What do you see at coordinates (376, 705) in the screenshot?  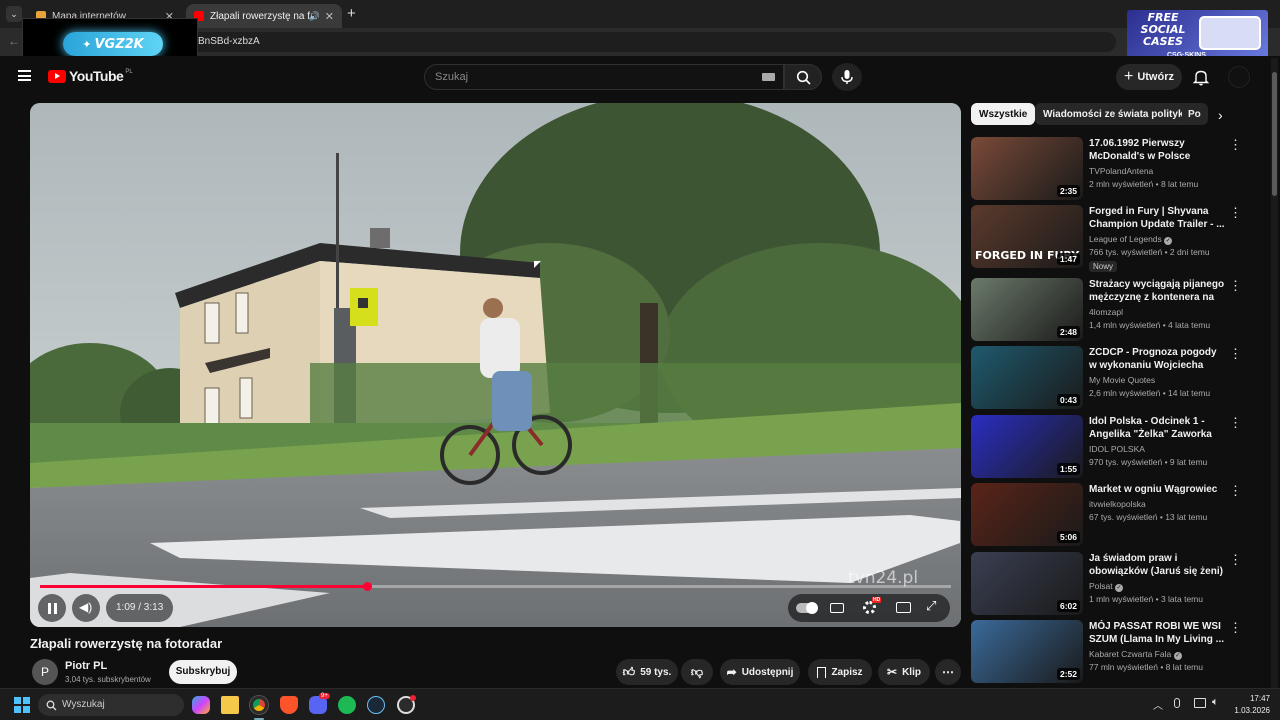 I see `steam-icon` at bounding box center [376, 705].